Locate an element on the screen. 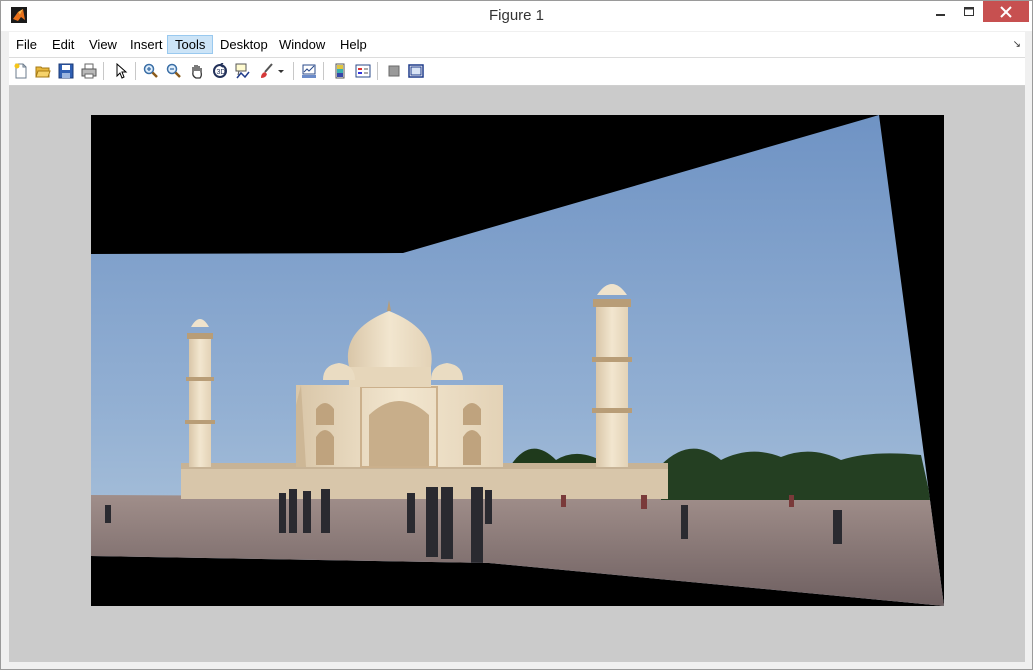 The width and height of the screenshot is (1033, 670). insert-colorbar-icon is located at coordinates (340, 71).